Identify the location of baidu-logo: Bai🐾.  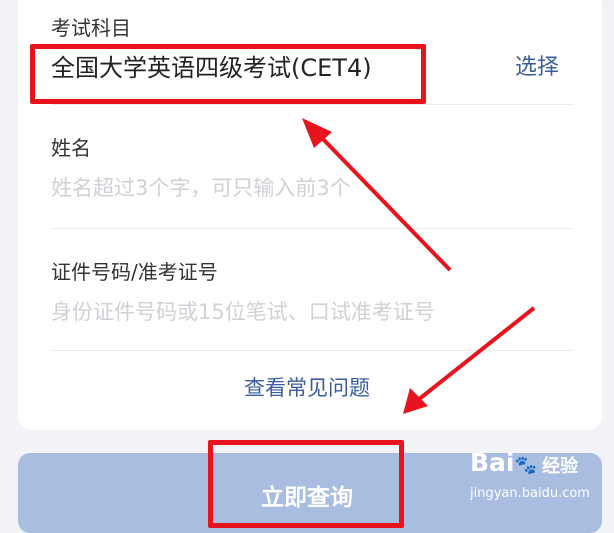
(503, 462).